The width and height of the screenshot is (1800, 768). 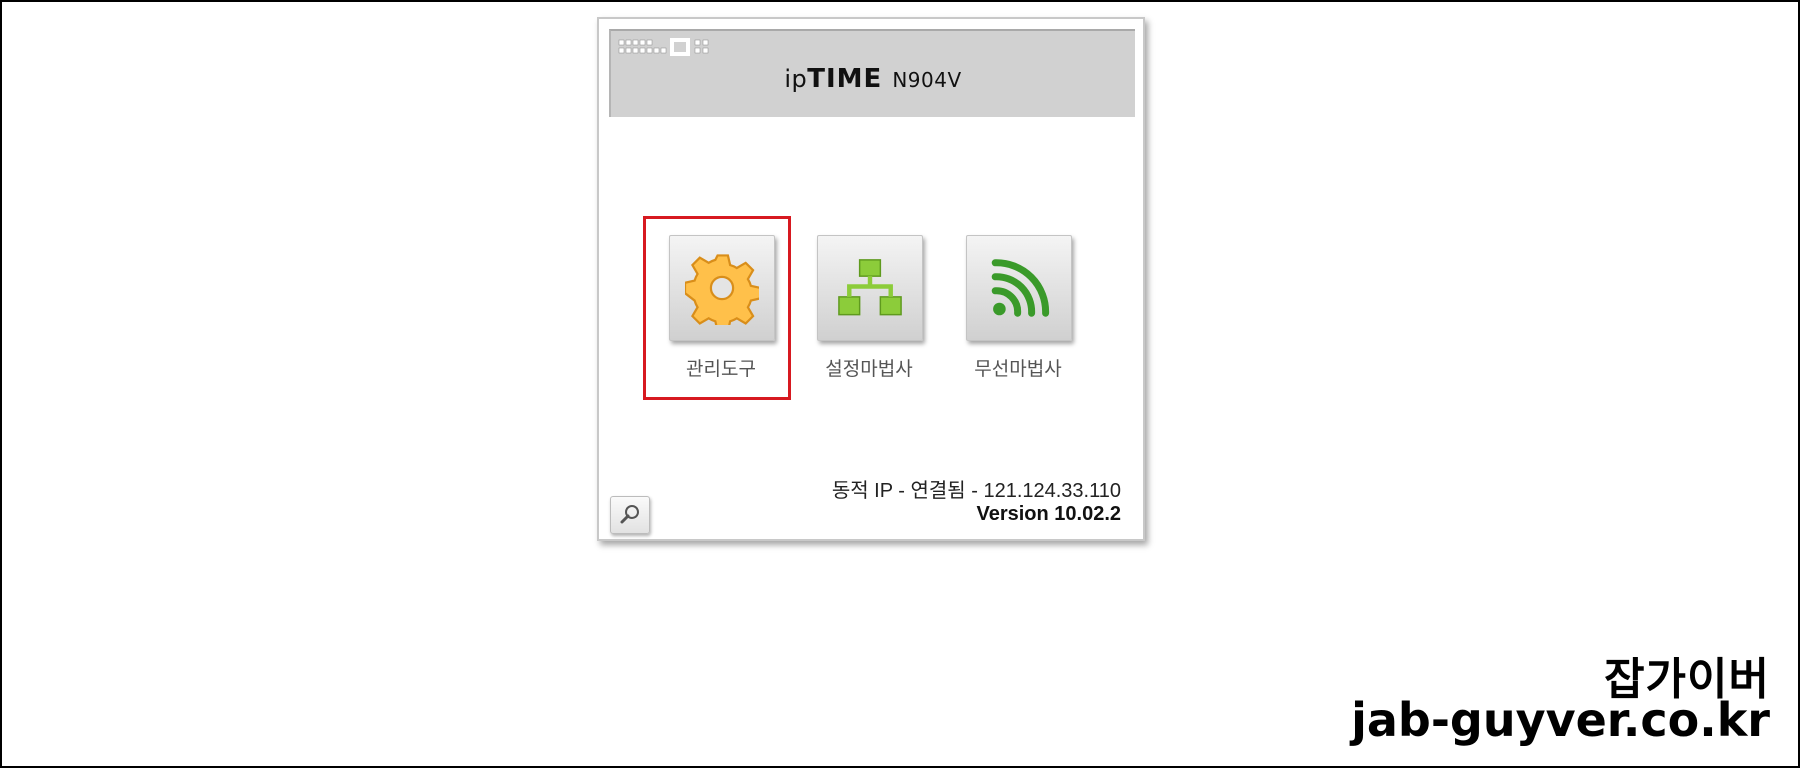 I want to click on wireless-wizard-label: 무선마법사, so click(x=1018, y=367).